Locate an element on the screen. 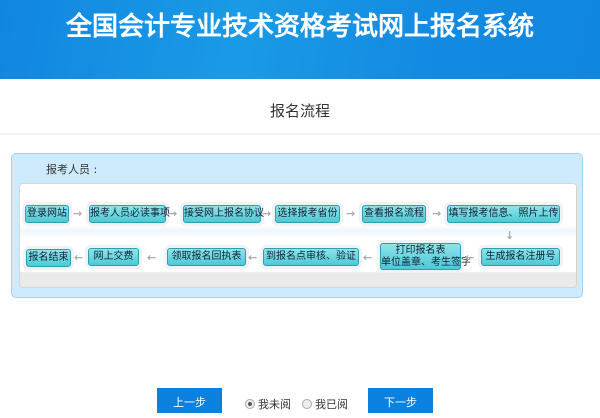 This screenshot has width=600, height=418. radio-read-label: 我已阅 is located at coordinates (331, 404).